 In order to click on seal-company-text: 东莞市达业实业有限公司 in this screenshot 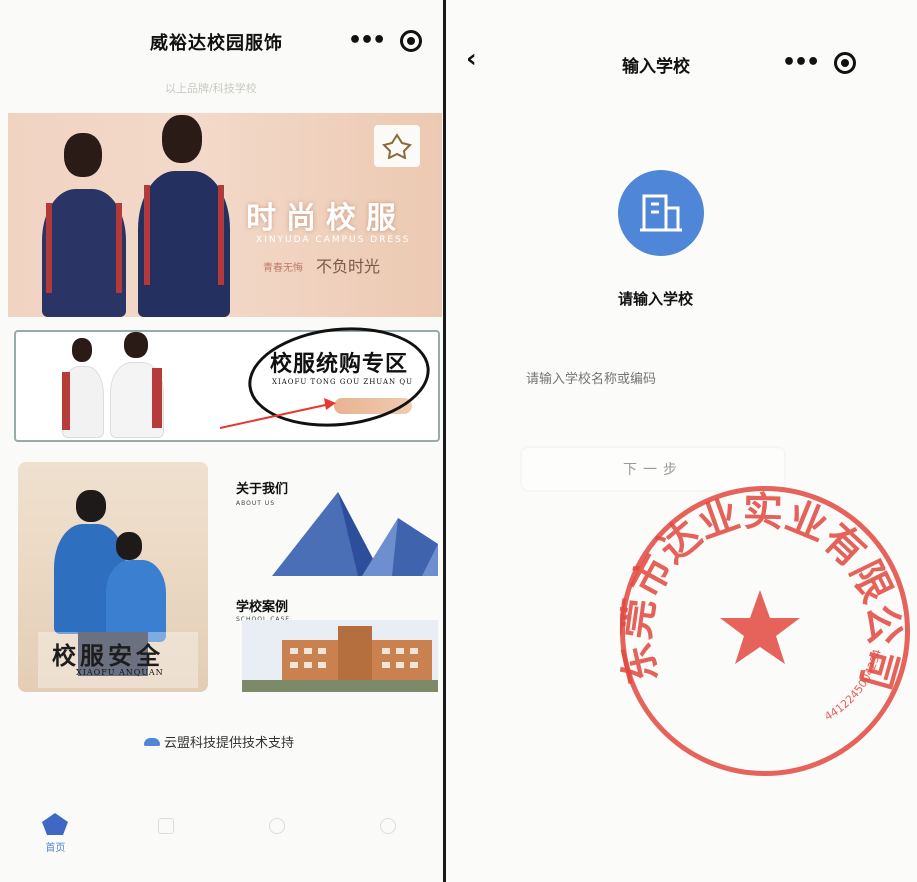, I will do `click(764, 591)`.